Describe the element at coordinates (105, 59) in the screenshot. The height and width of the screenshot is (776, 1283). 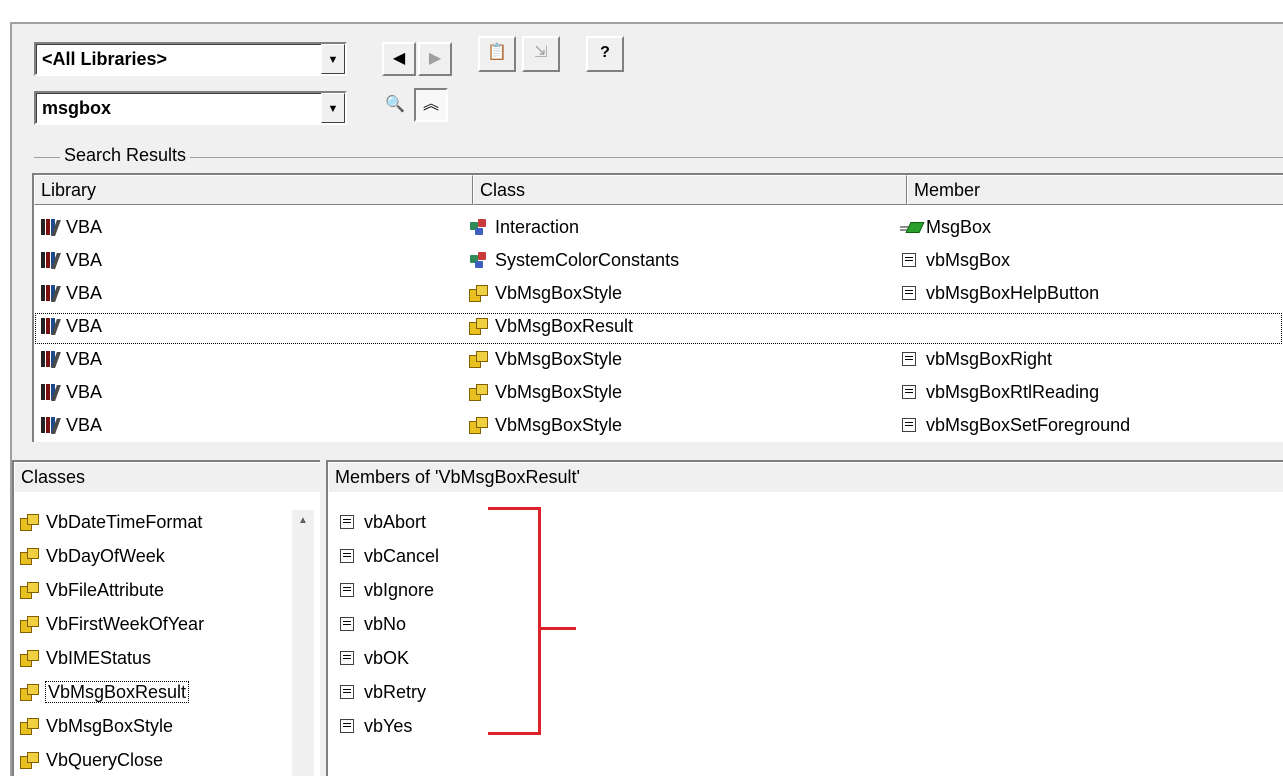
I see `library-combo-value: <All Libraries>` at that location.